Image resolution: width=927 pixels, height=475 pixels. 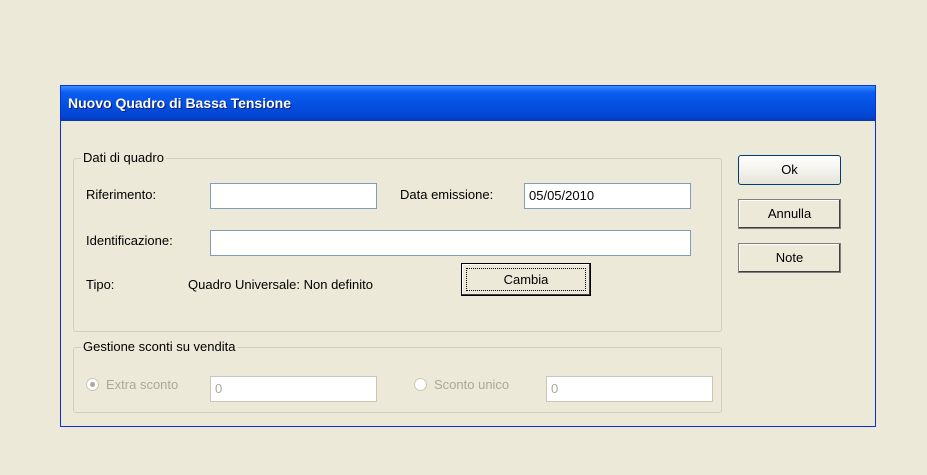 What do you see at coordinates (123, 157) in the screenshot?
I see `group-dati-quadro-legend: Dati di quadro` at bounding box center [123, 157].